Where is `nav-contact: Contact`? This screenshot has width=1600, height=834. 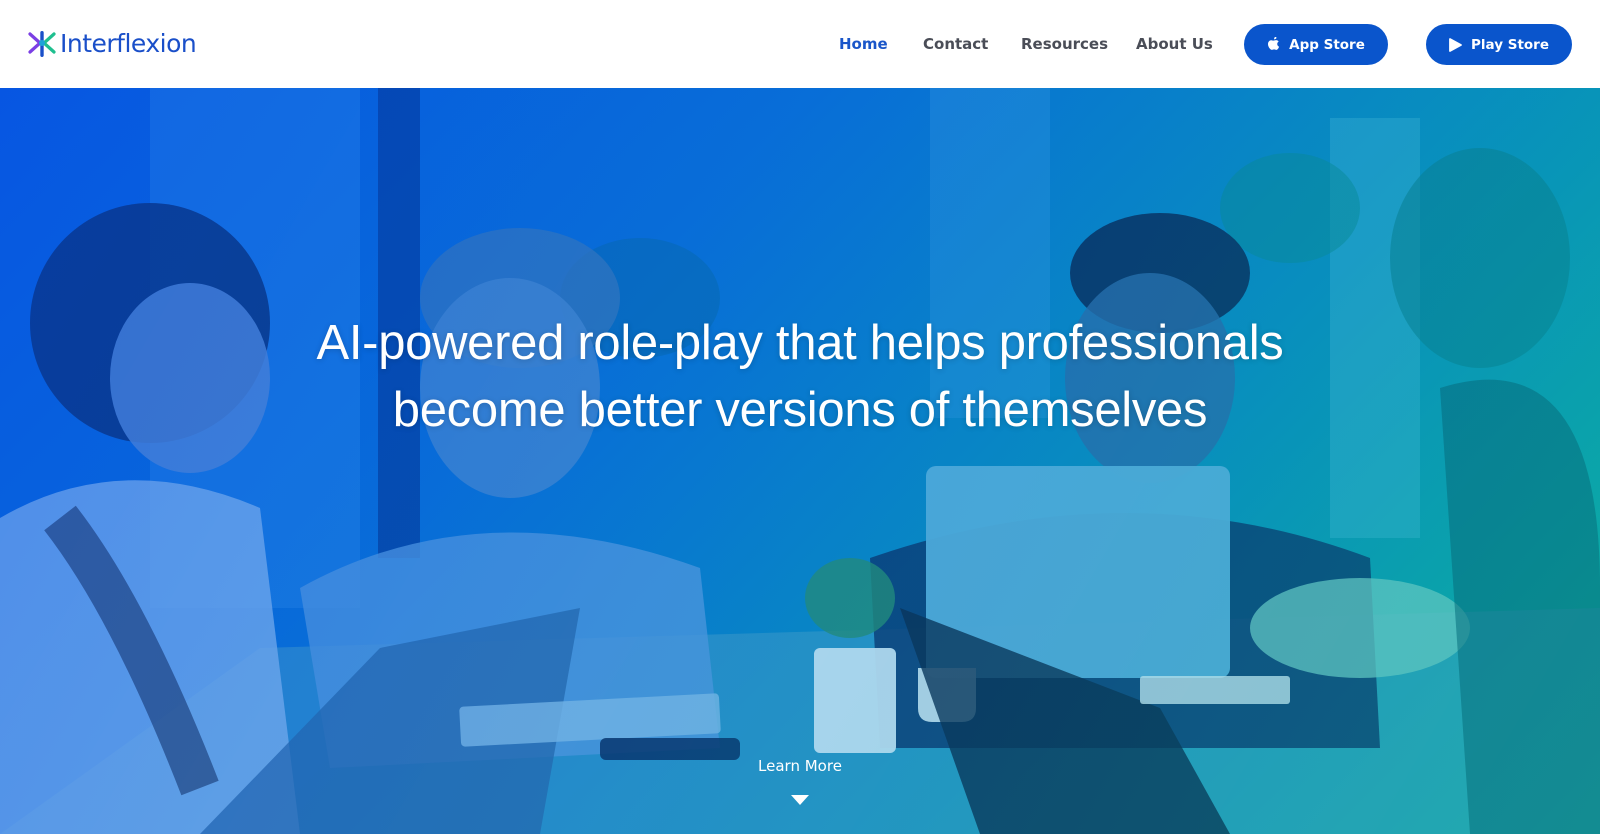 nav-contact: Contact is located at coordinates (955, 44).